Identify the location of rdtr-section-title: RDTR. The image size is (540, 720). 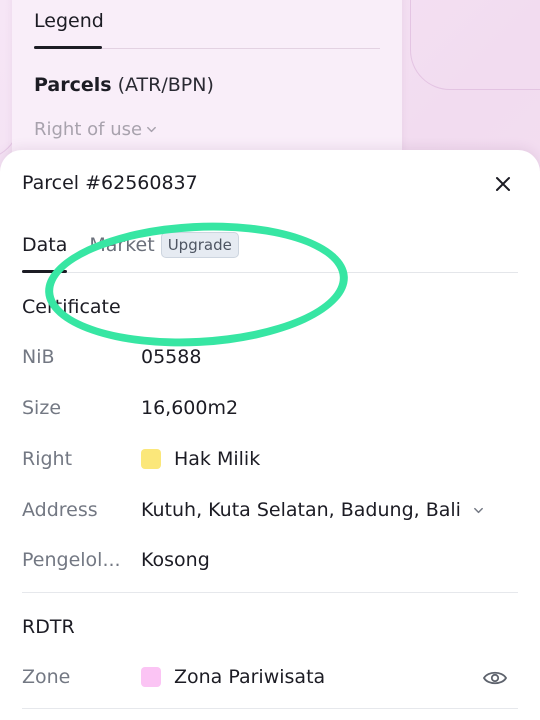
(48, 627).